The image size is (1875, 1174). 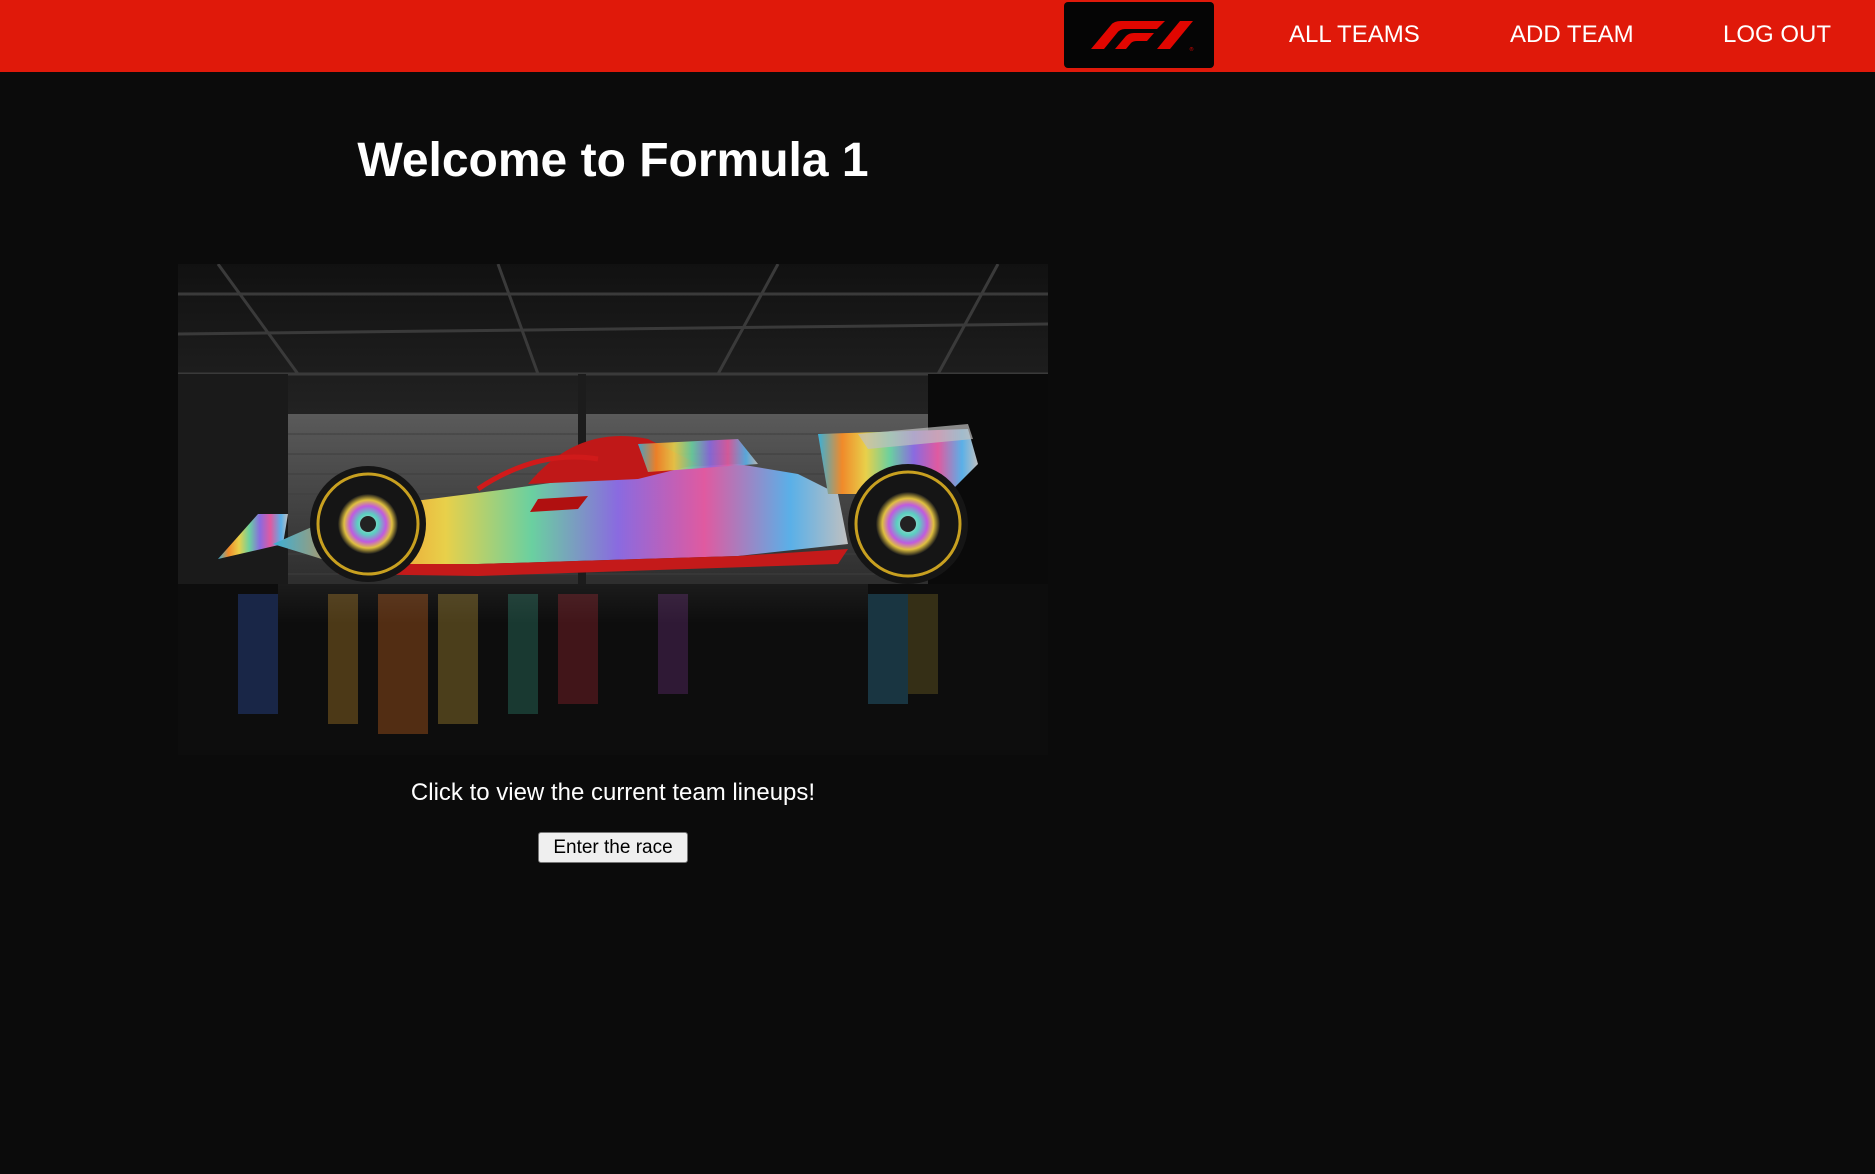 What do you see at coordinates (1777, 36) in the screenshot?
I see `nav-log-out: LOG OUT` at bounding box center [1777, 36].